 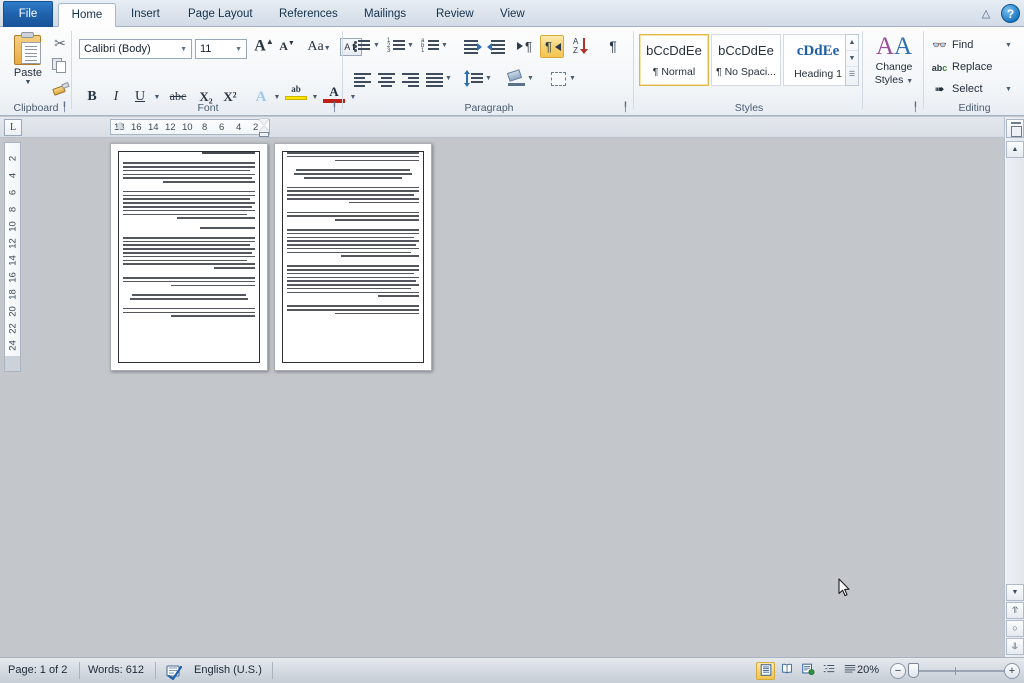 I want to click on view-print-layout-button, so click(x=765, y=671).